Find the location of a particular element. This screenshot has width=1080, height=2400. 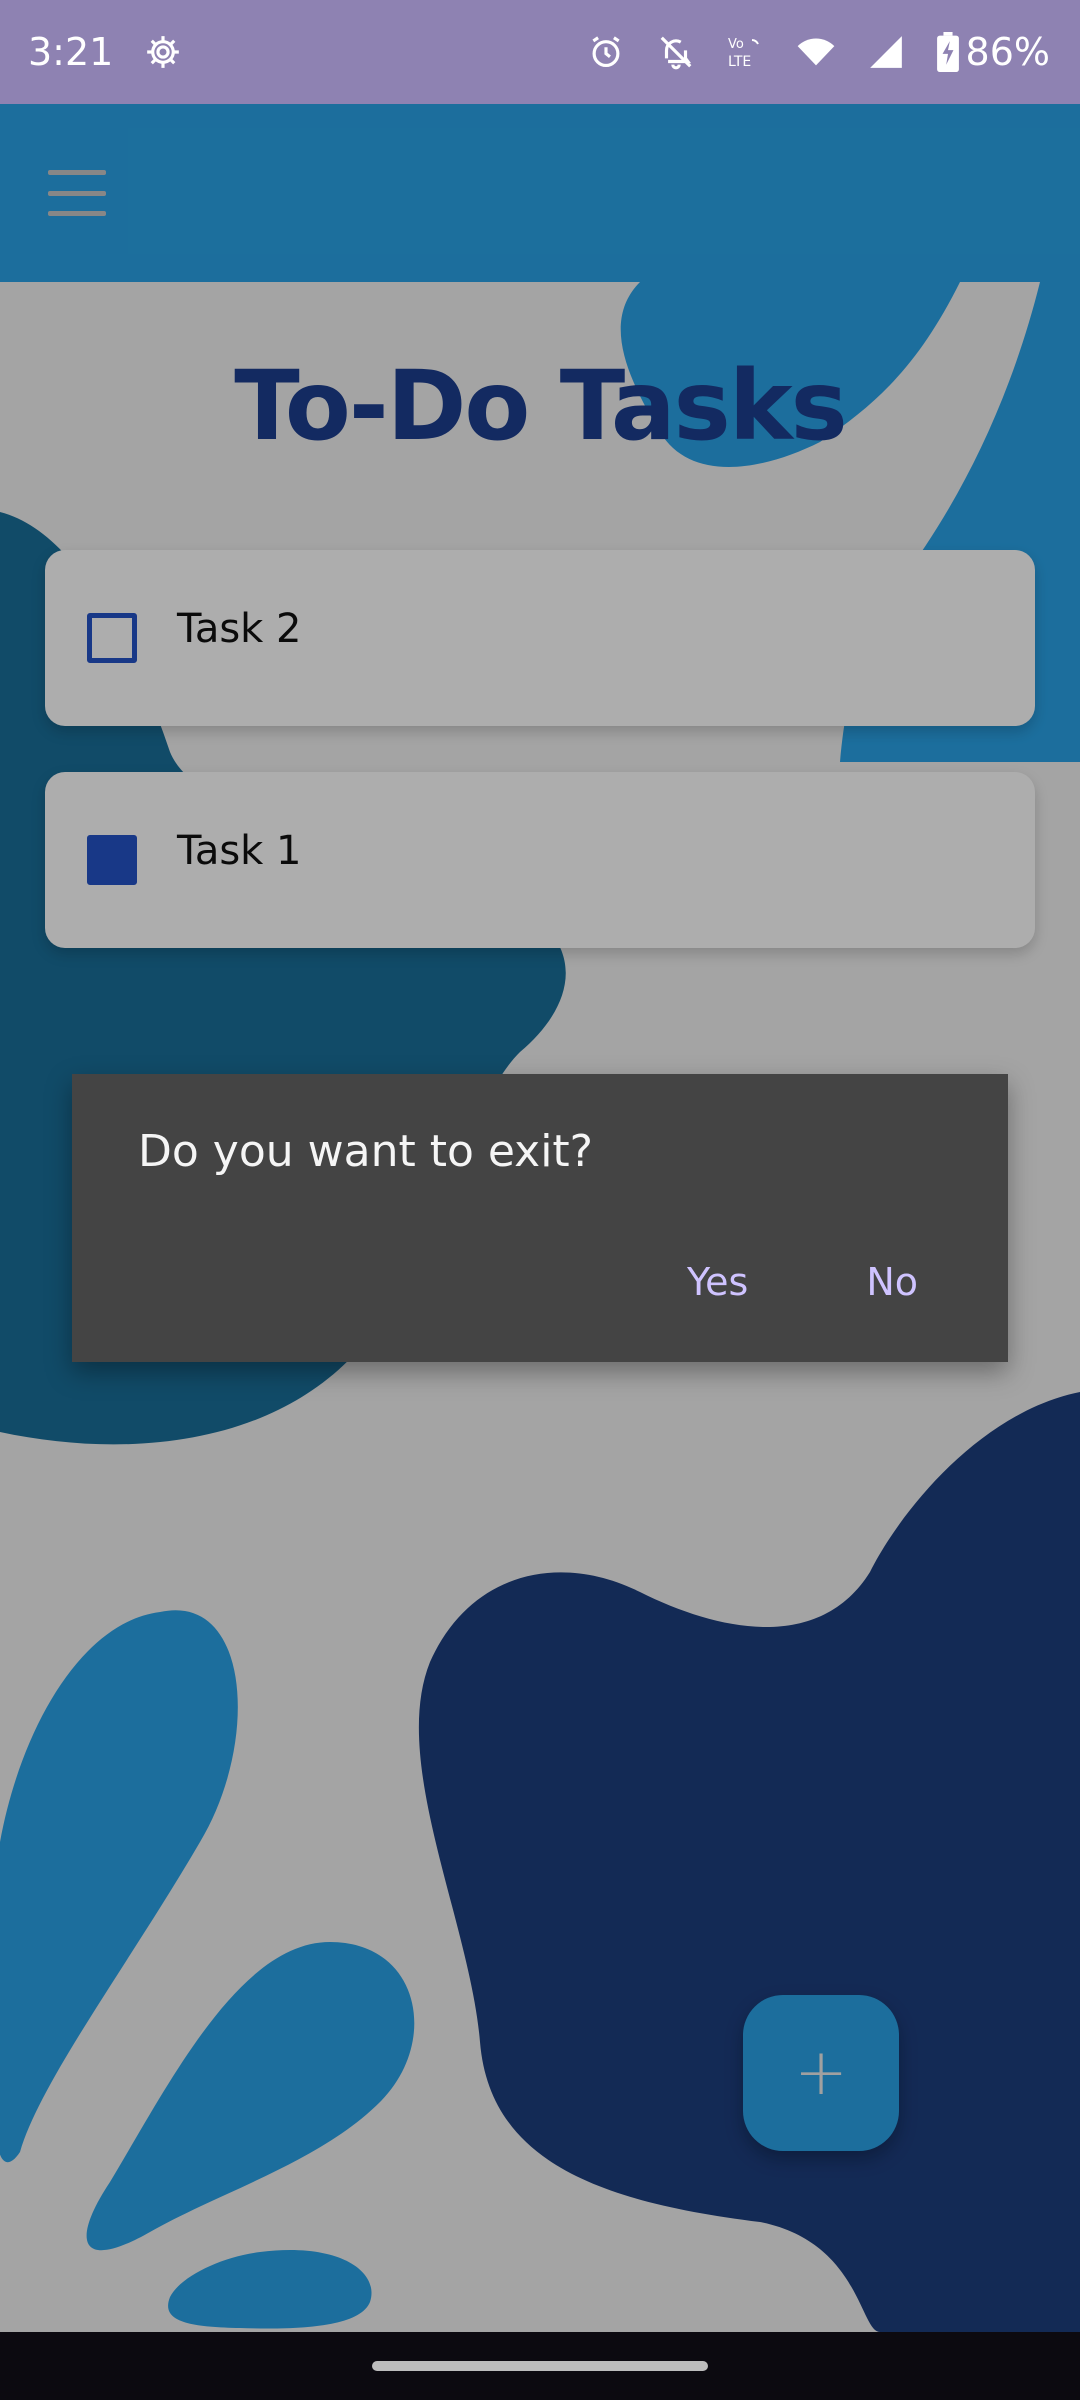

wifi-icon is located at coordinates (816, 52).